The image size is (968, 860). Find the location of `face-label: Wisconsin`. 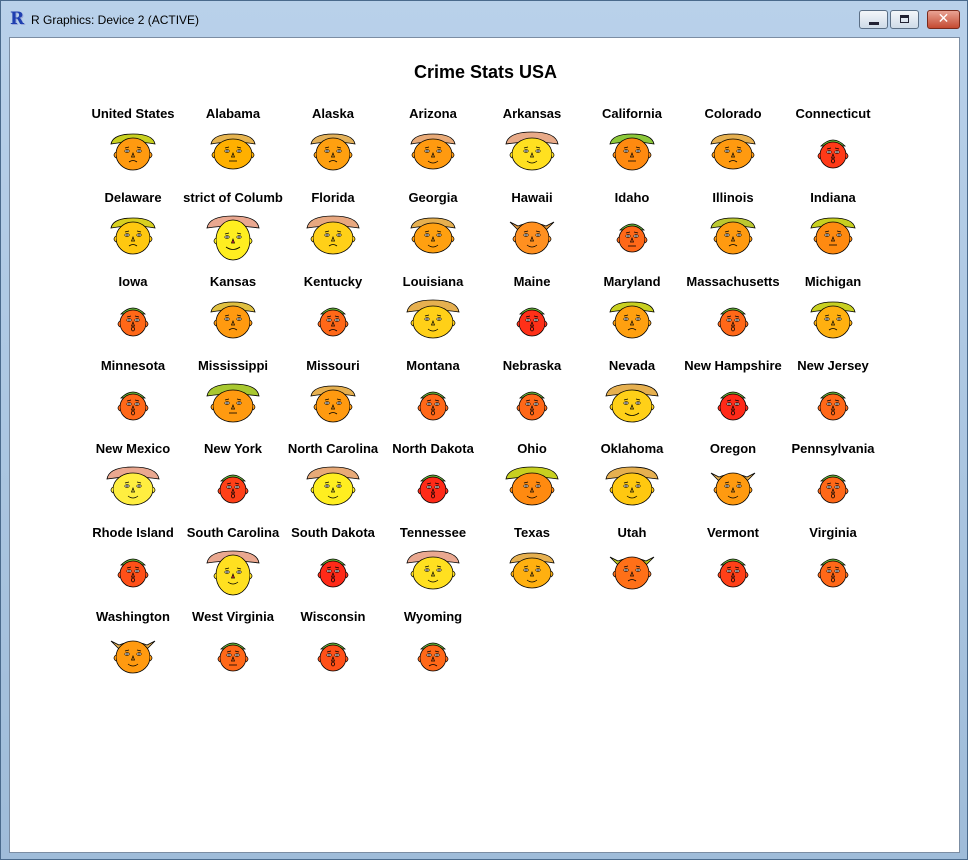

face-label: Wisconsin is located at coordinates (333, 616).